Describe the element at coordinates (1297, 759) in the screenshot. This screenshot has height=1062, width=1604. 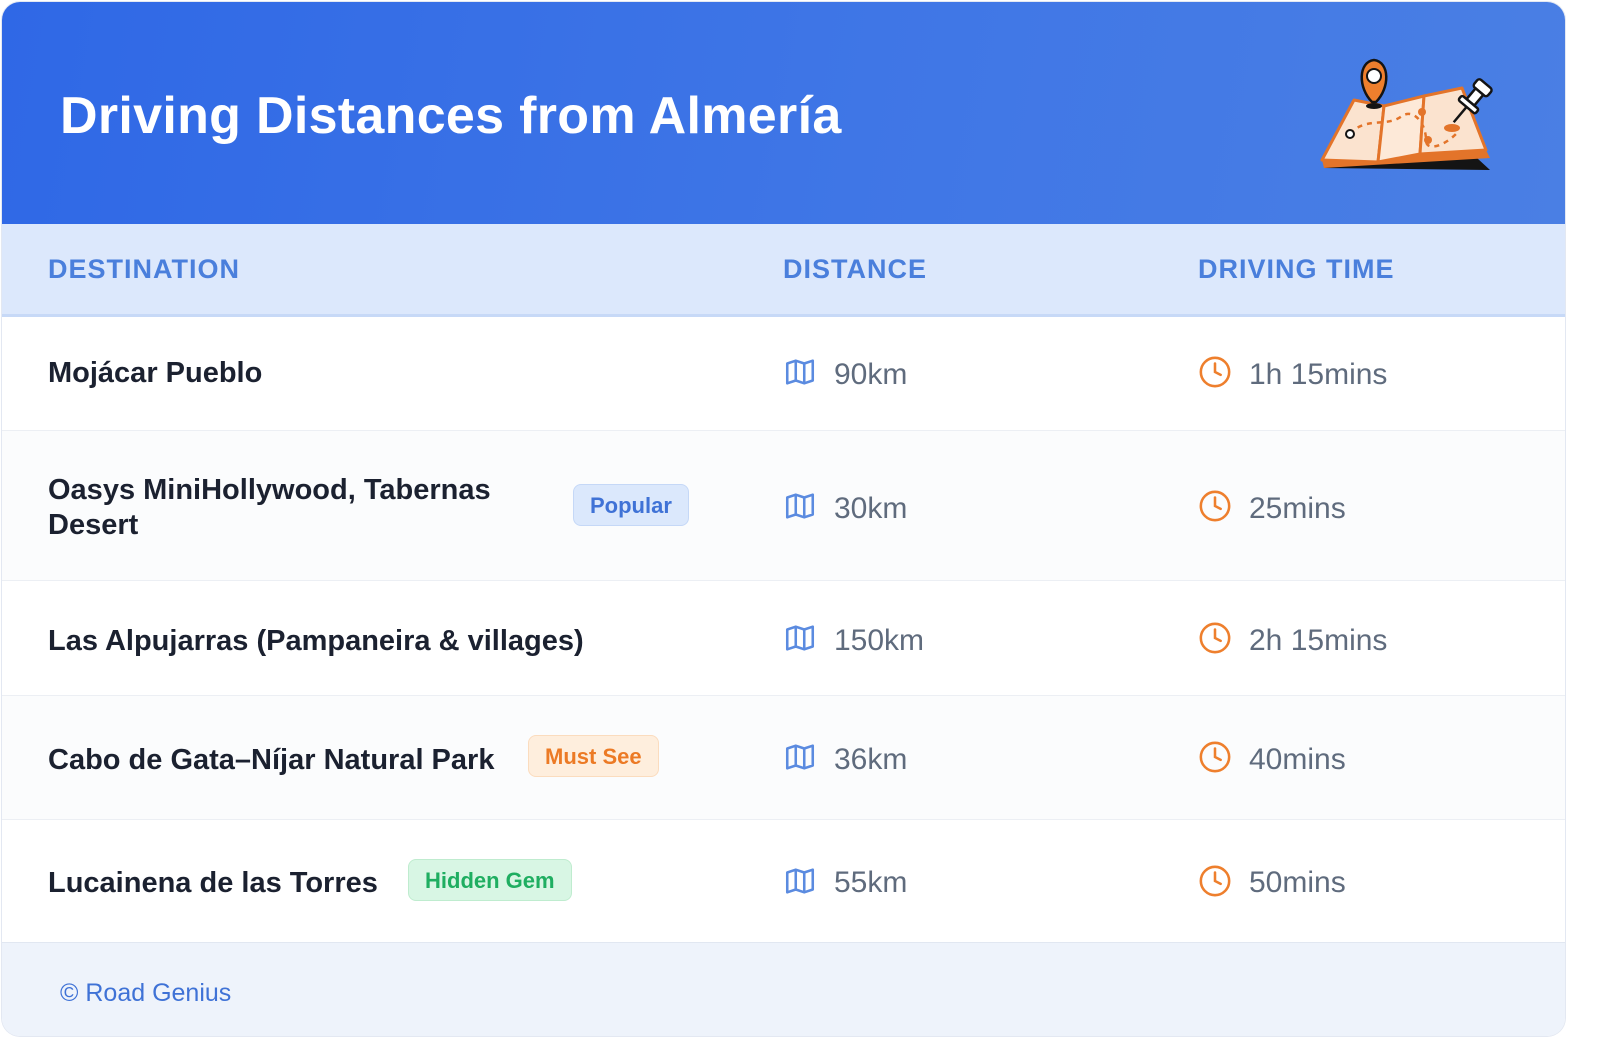
I see `driving-time-value: 40mins` at that location.